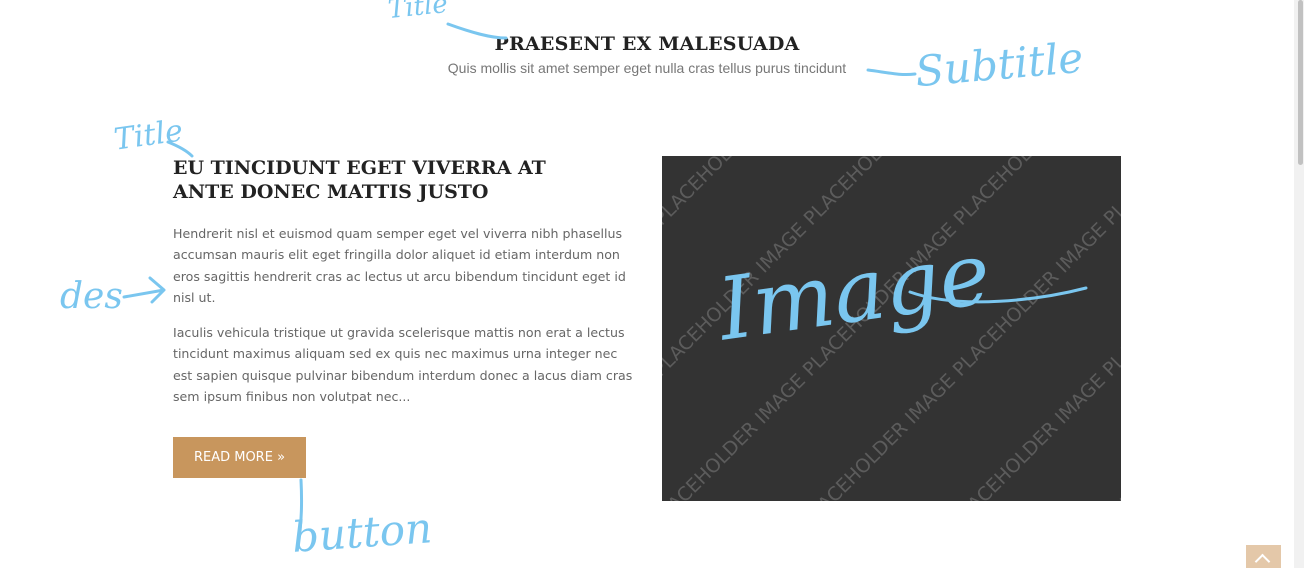  Describe the element at coordinates (647, 44) in the screenshot. I see `section-title: PRAESENT EX MALESUADA` at that location.